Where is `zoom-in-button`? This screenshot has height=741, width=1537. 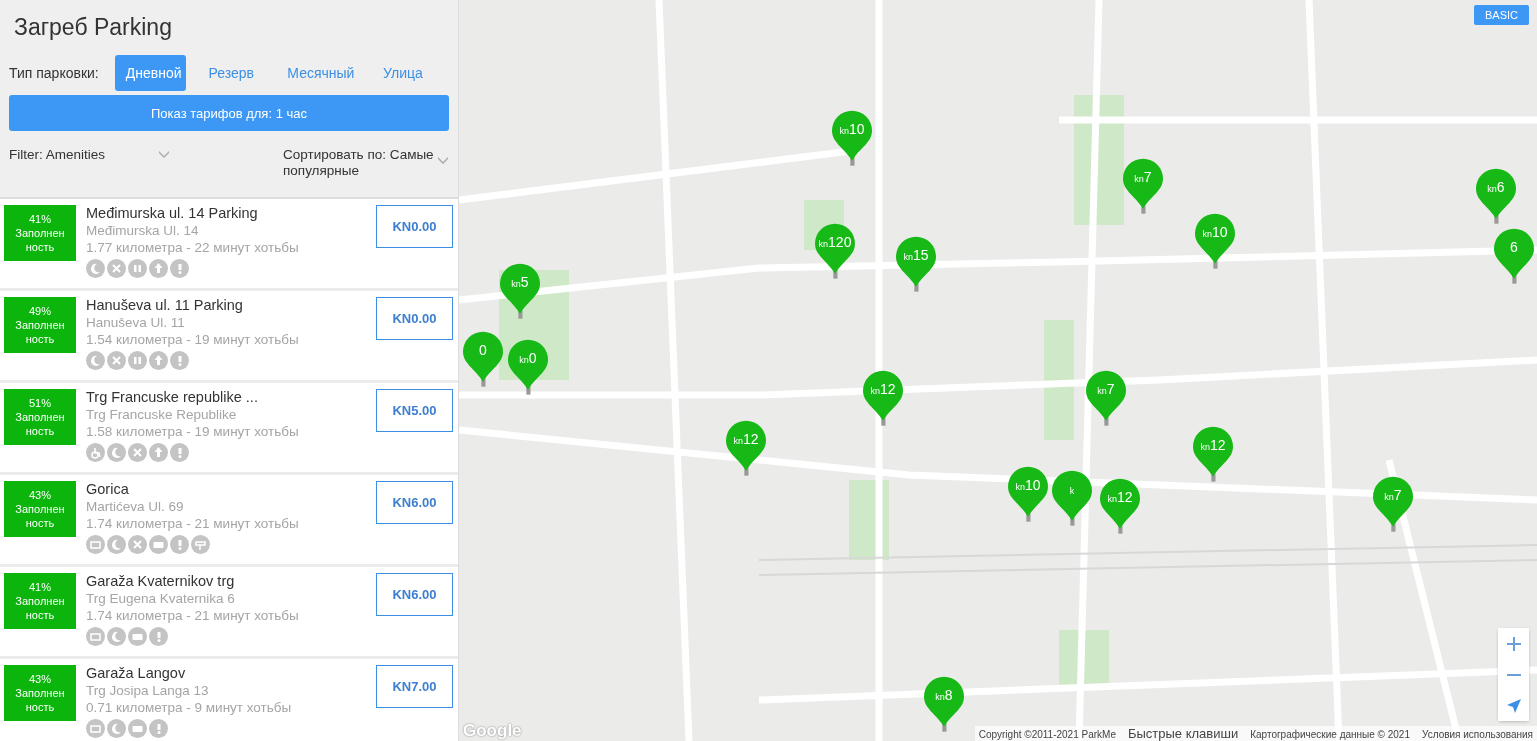 zoom-in-button is located at coordinates (1513, 643).